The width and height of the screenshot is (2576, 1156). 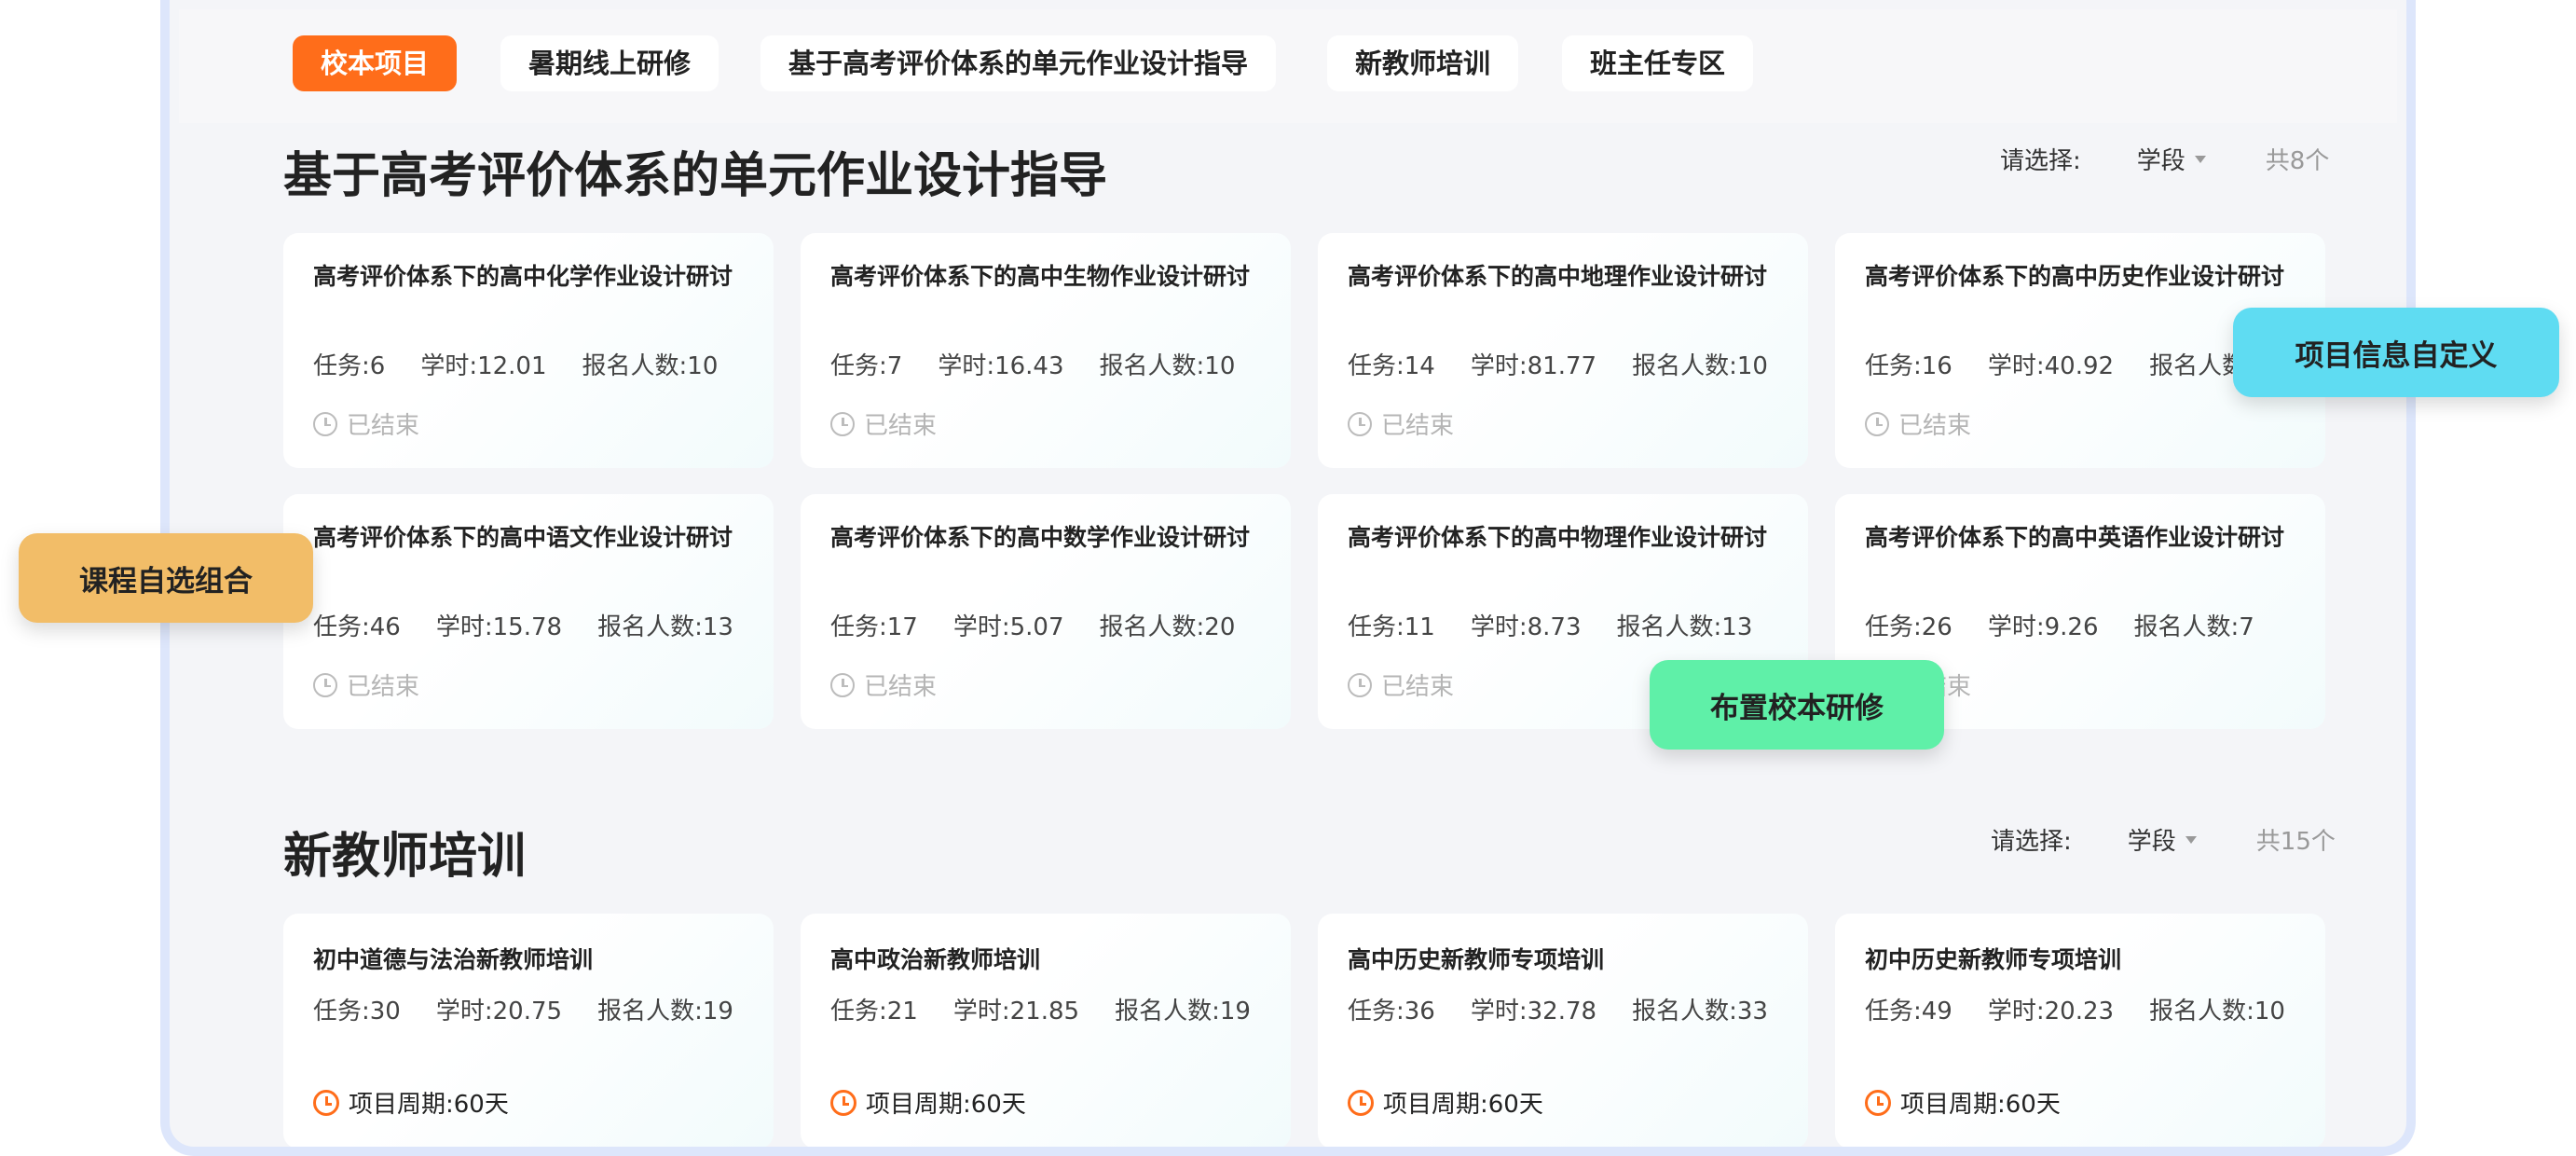 I want to click on card-meta: 任务:14 学时:81.77 报名人数:10, so click(x=1575, y=364).